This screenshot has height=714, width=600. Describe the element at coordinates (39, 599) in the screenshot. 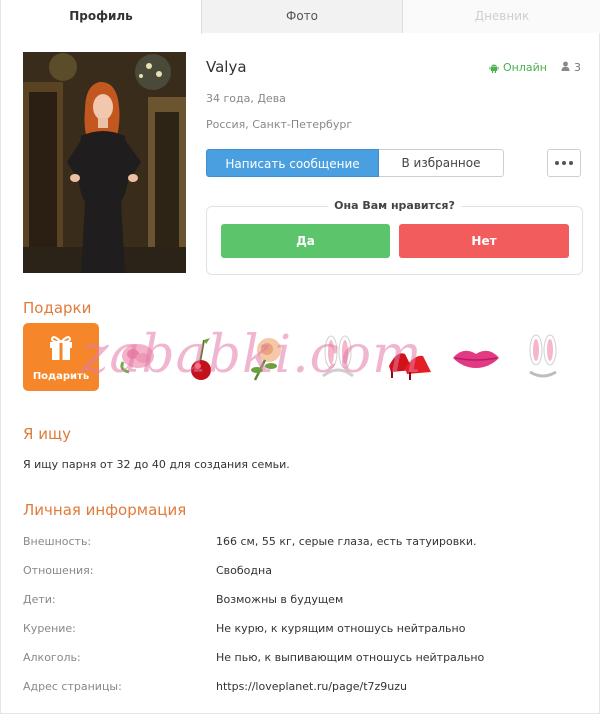

I see `info-label: Дети:` at that location.